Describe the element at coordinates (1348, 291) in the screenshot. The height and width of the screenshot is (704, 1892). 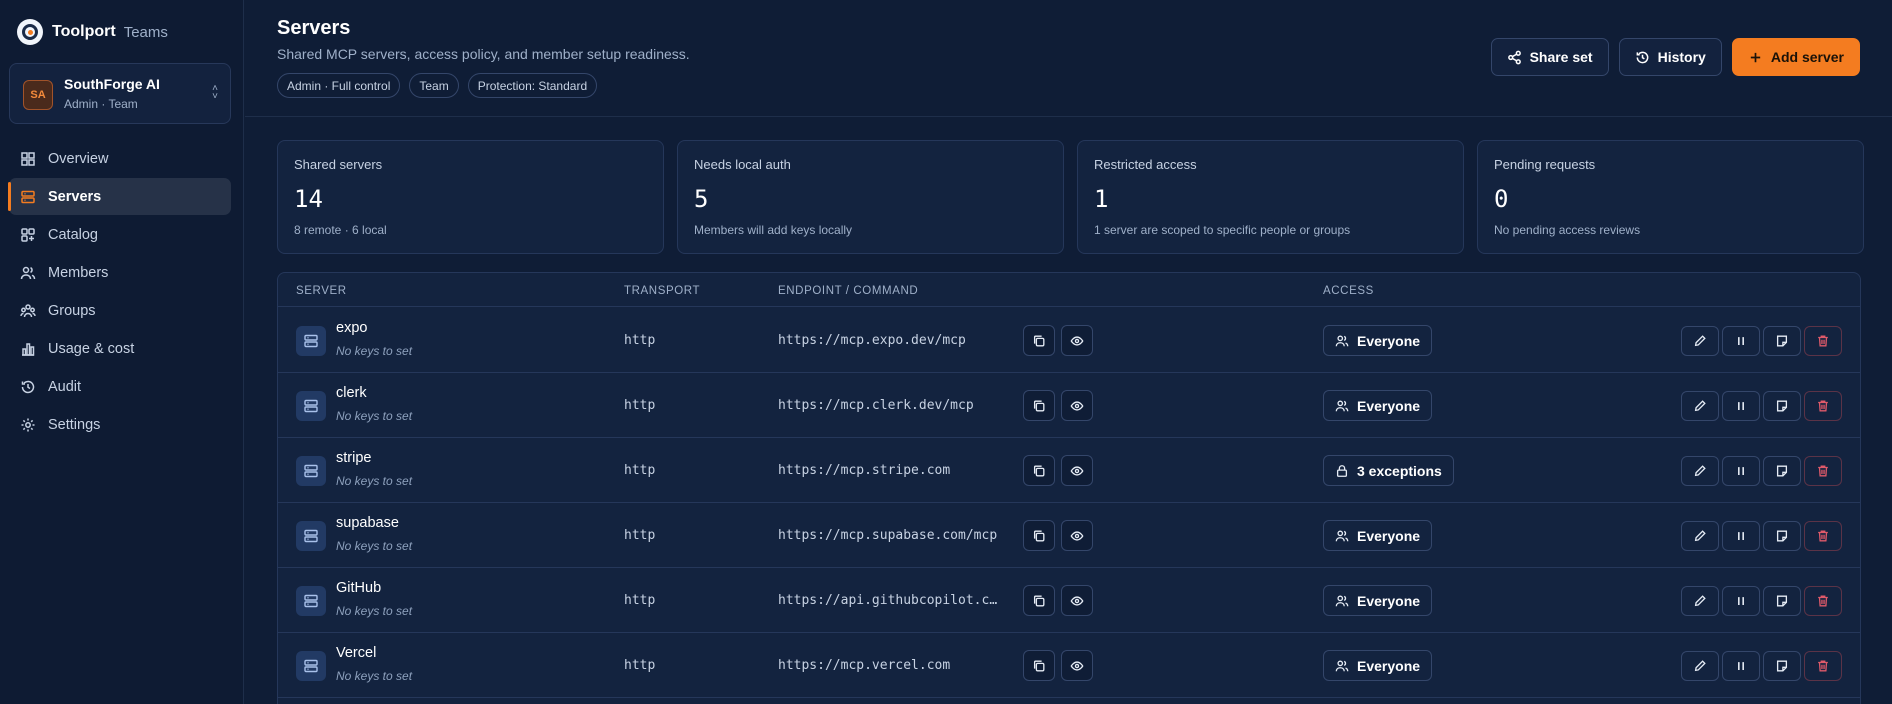
I see `column-header-access: ACCESS` at that location.